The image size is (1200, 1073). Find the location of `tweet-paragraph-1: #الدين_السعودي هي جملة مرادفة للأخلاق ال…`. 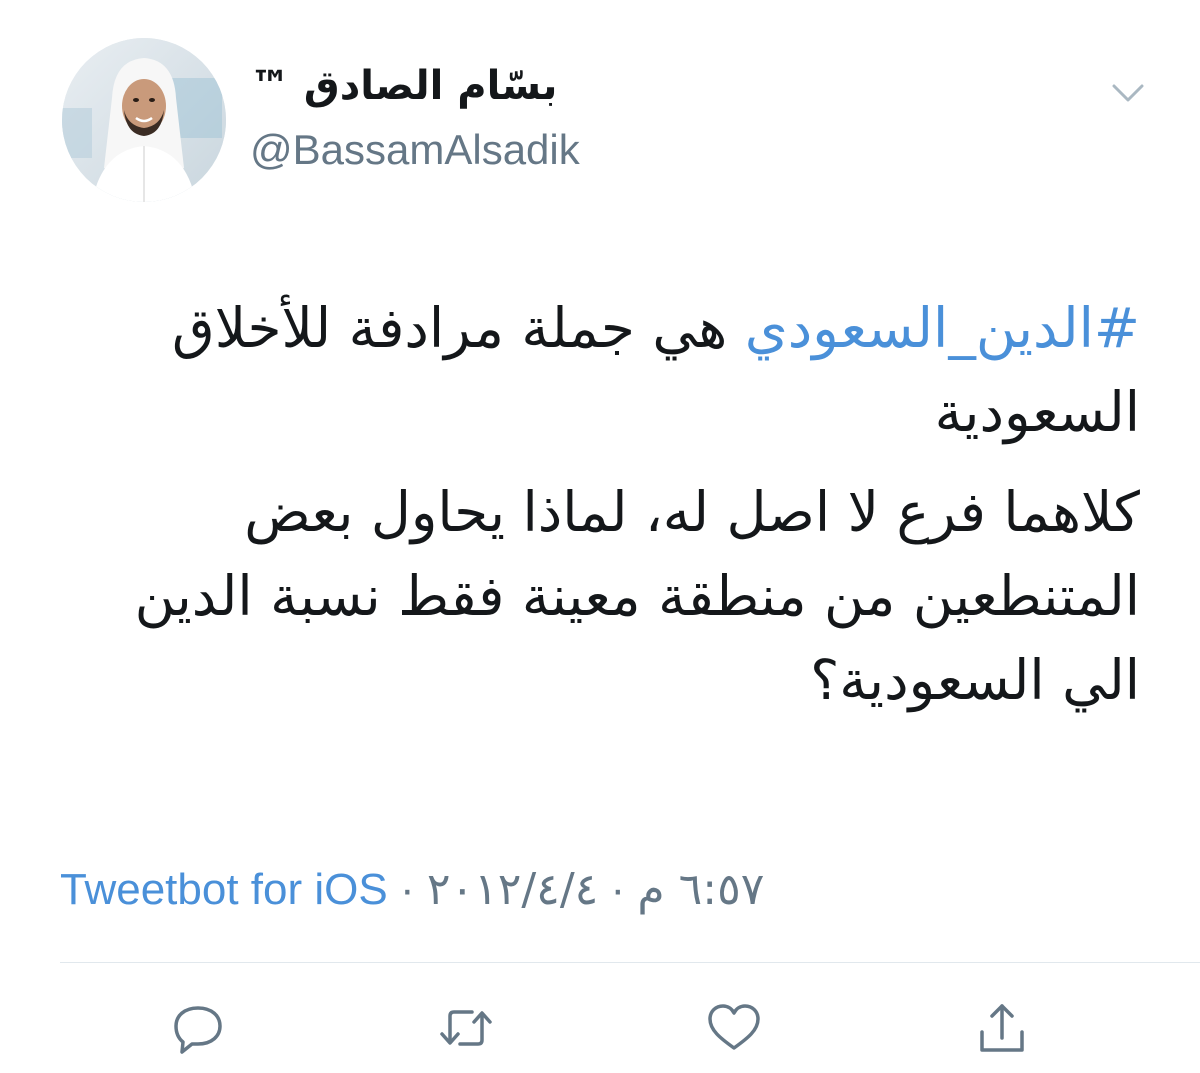

tweet-paragraph-1: #الدين_السعودي هي جملة مرادفة للأخلاق ال… is located at coordinates (600, 370).